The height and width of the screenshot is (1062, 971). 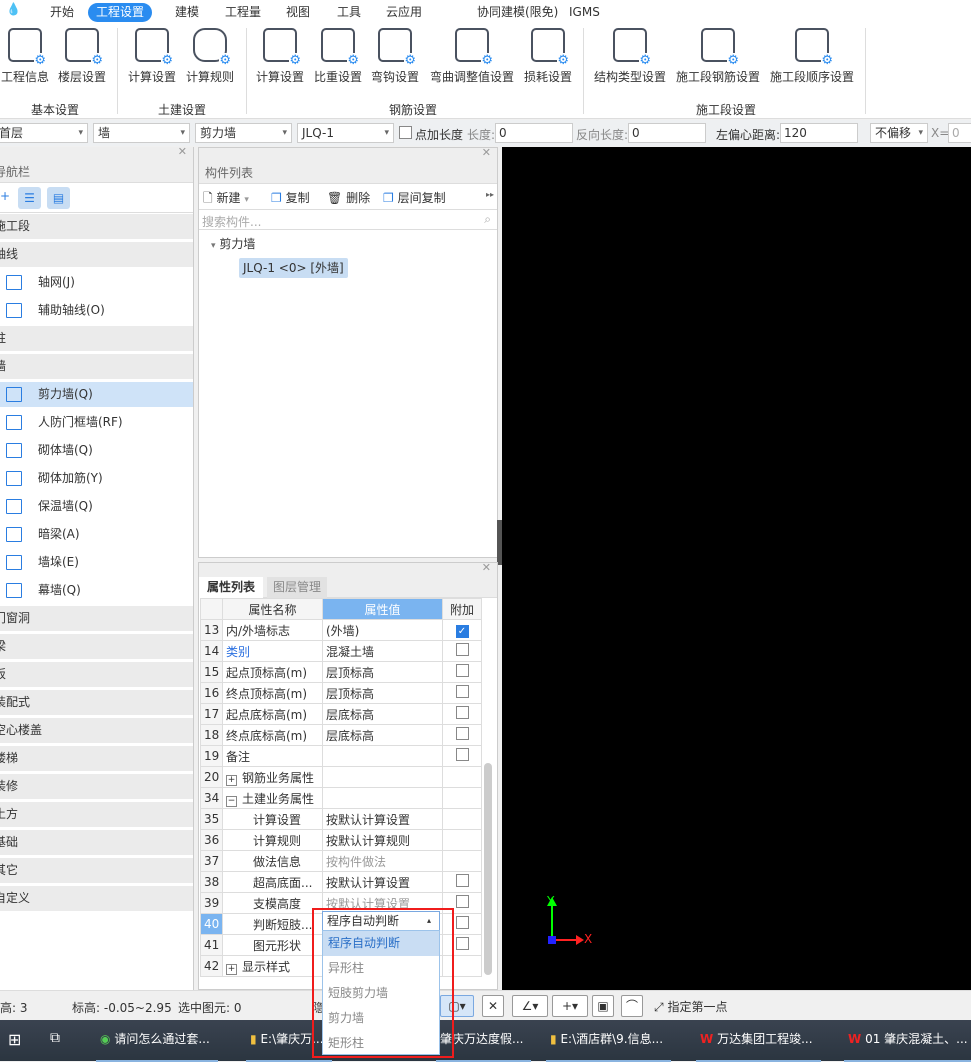 What do you see at coordinates (338, 56) in the screenshot?
I see `weight-settings-button: 比重设置` at bounding box center [338, 56].